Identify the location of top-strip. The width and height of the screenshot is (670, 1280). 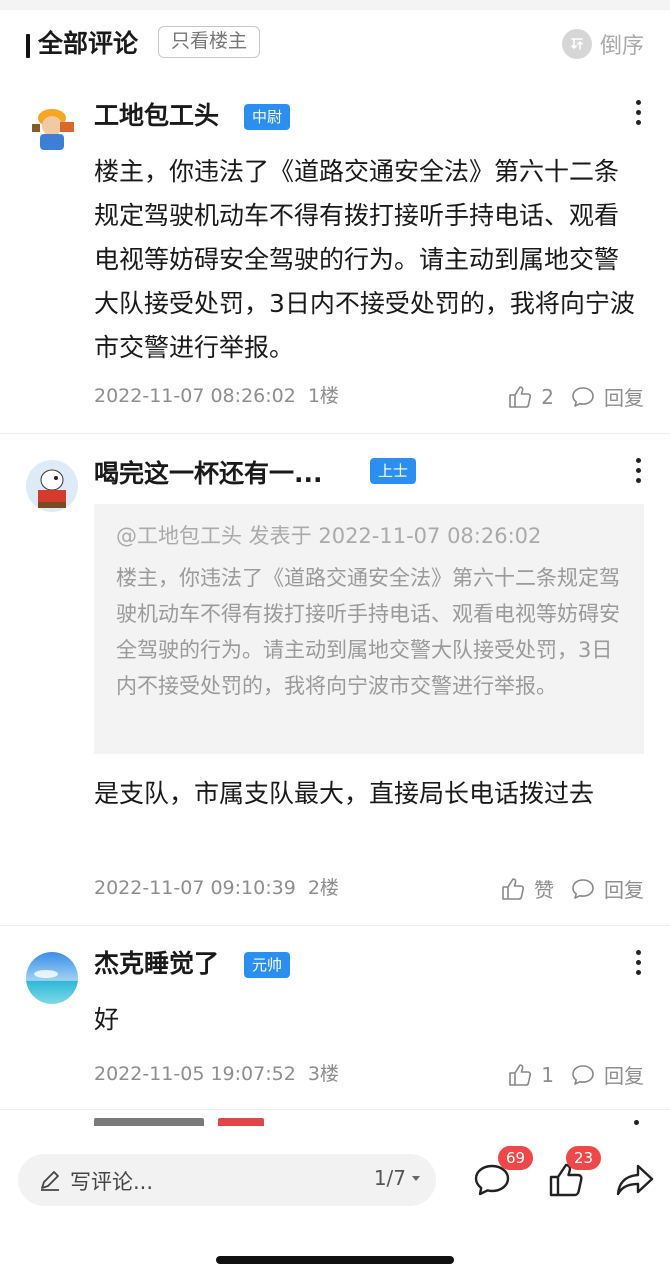
(335, 5).